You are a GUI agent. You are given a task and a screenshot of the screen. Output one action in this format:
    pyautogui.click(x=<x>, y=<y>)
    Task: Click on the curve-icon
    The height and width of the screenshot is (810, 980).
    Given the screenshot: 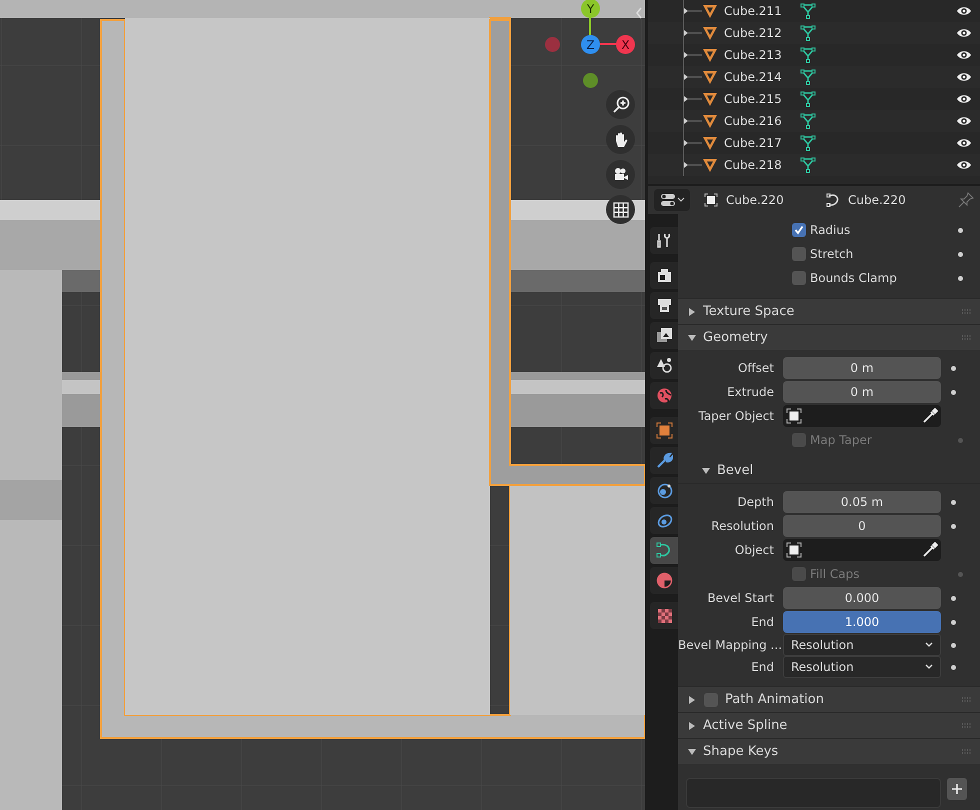 What is the action you would take?
    pyautogui.click(x=664, y=550)
    